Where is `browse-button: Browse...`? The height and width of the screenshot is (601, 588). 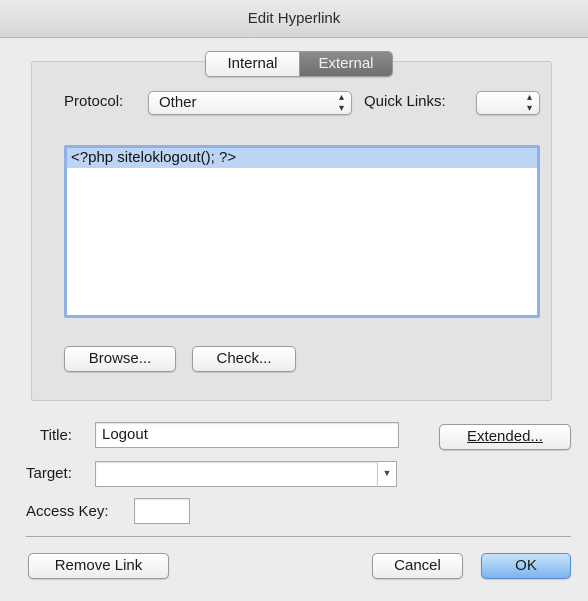 browse-button: Browse... is located at coordinates (120, 359).